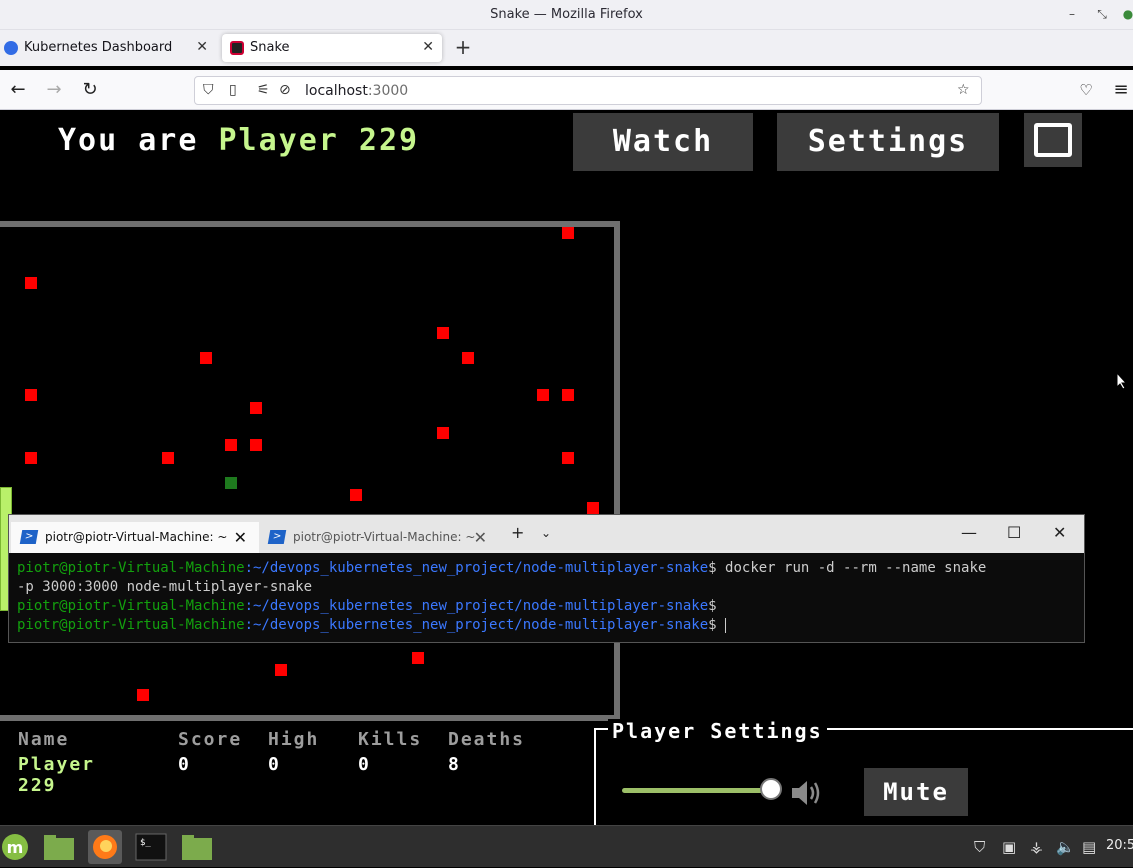 The height and width of the screenshot is (868, 1133). I want to click on chevron-down-icon: ⌄, so click(546, 533).